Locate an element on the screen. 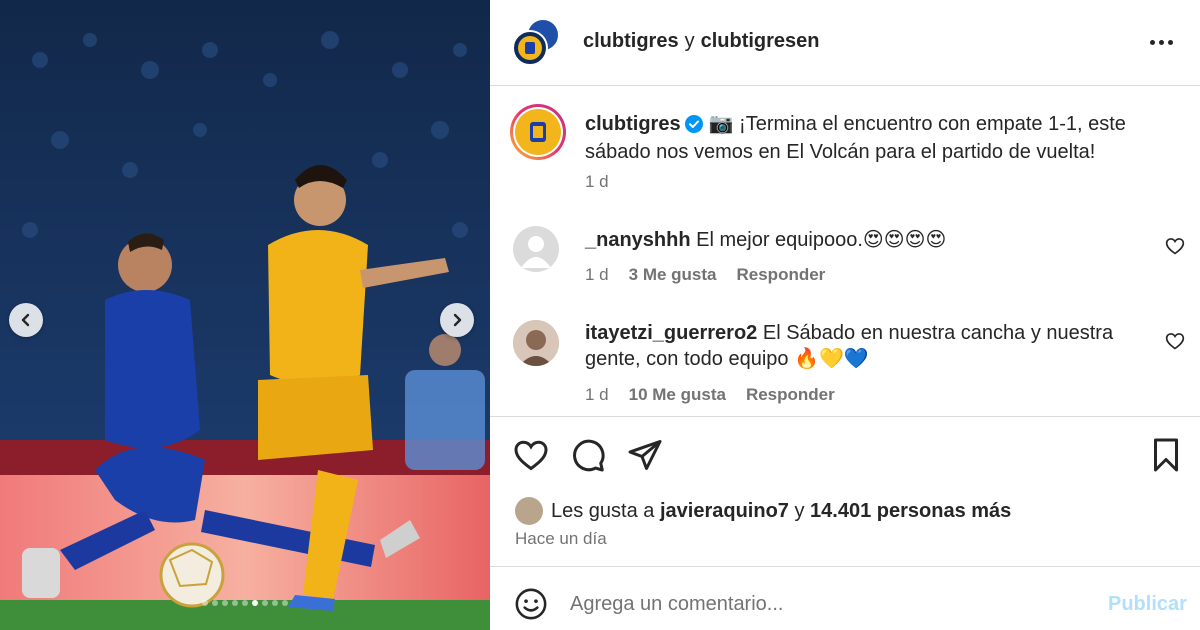 This screenshot has width=1200, height=630. carousel-next-button is located at coordinates (457, 320).